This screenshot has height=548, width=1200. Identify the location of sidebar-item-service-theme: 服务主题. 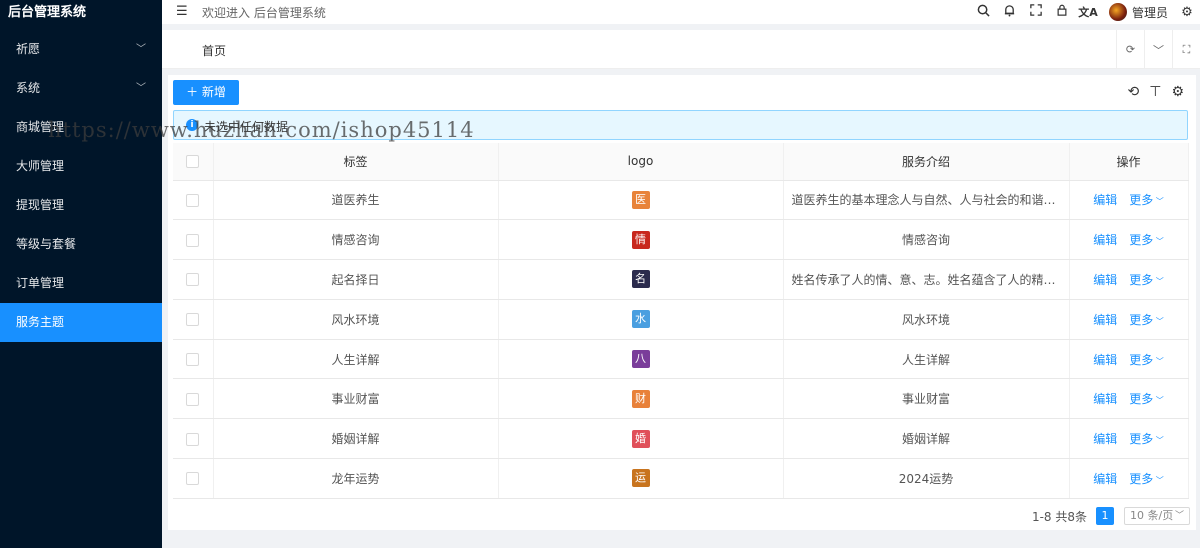
(81, 322).